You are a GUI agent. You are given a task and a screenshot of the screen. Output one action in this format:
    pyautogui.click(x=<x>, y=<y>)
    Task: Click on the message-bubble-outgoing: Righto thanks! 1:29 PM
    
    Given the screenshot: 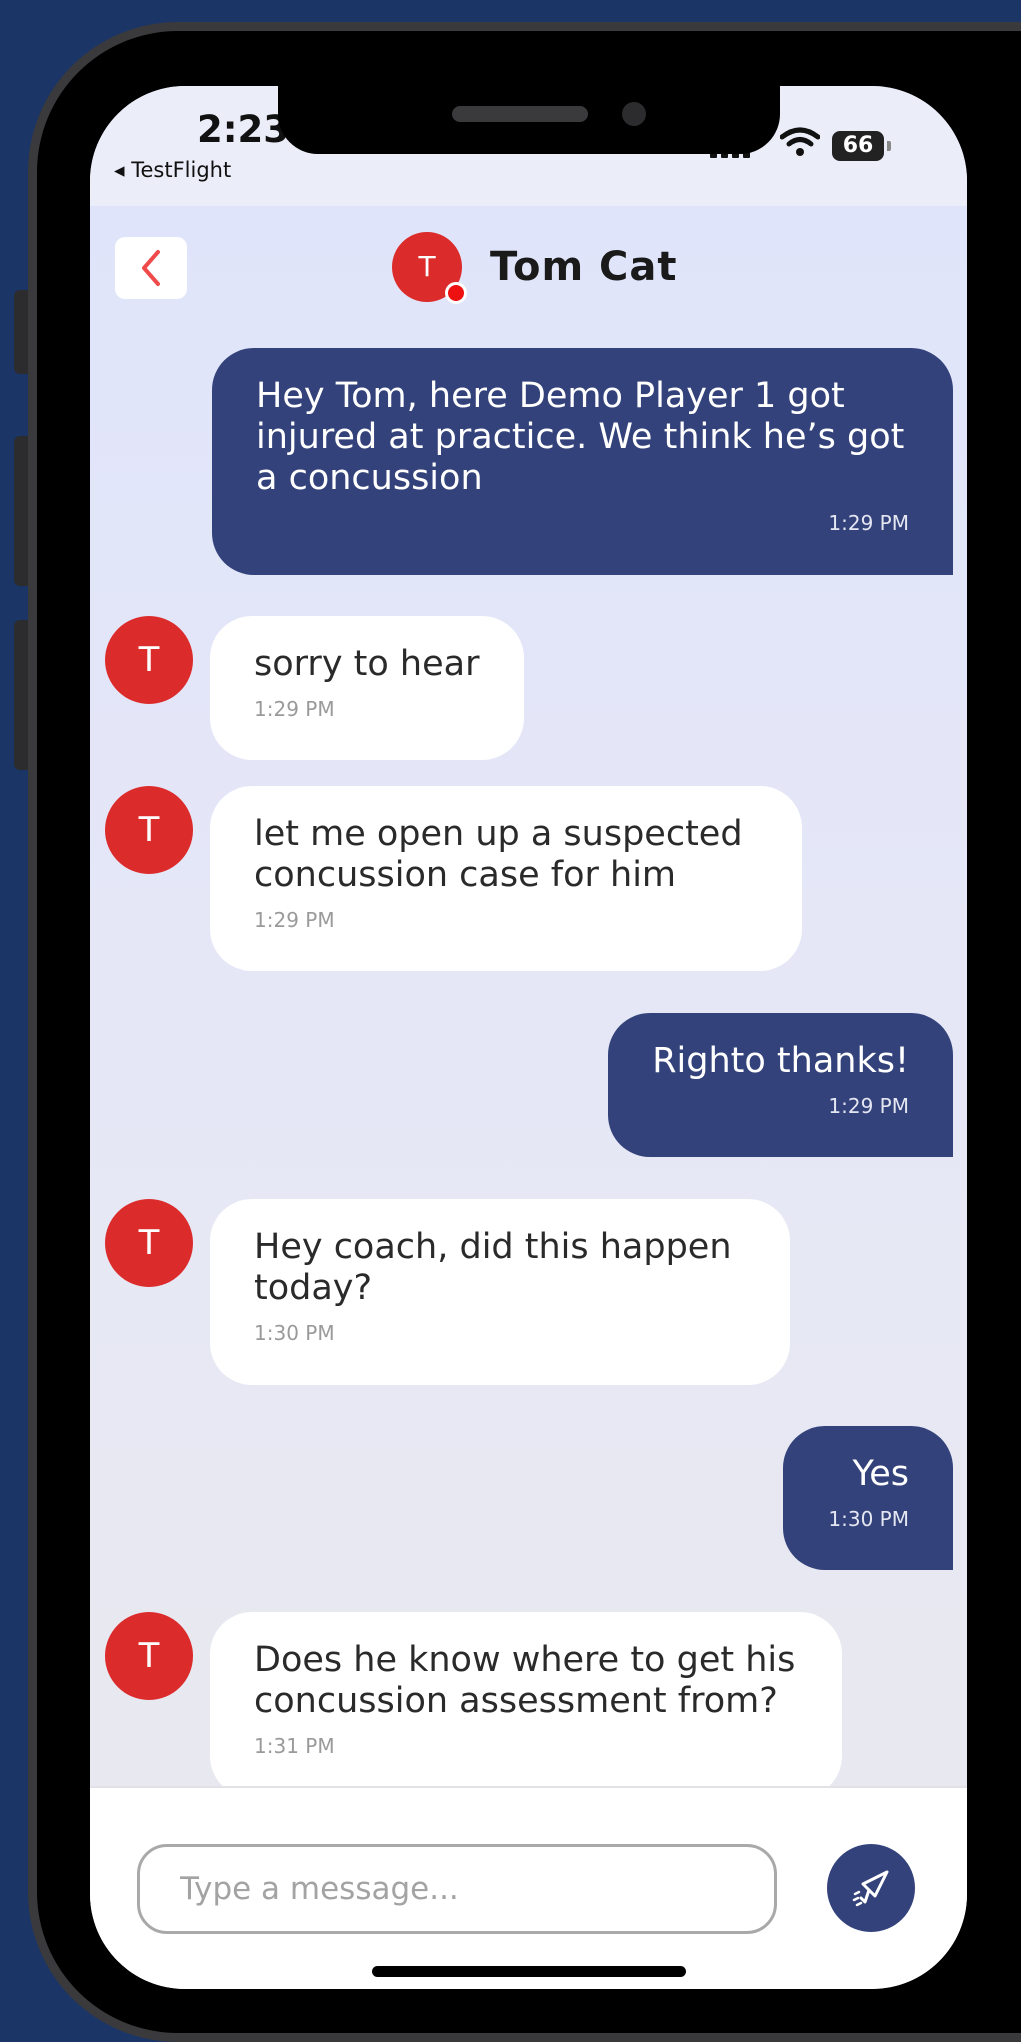 What is the action you would take?
    pyautogui.click(x=780, y=1085)
    